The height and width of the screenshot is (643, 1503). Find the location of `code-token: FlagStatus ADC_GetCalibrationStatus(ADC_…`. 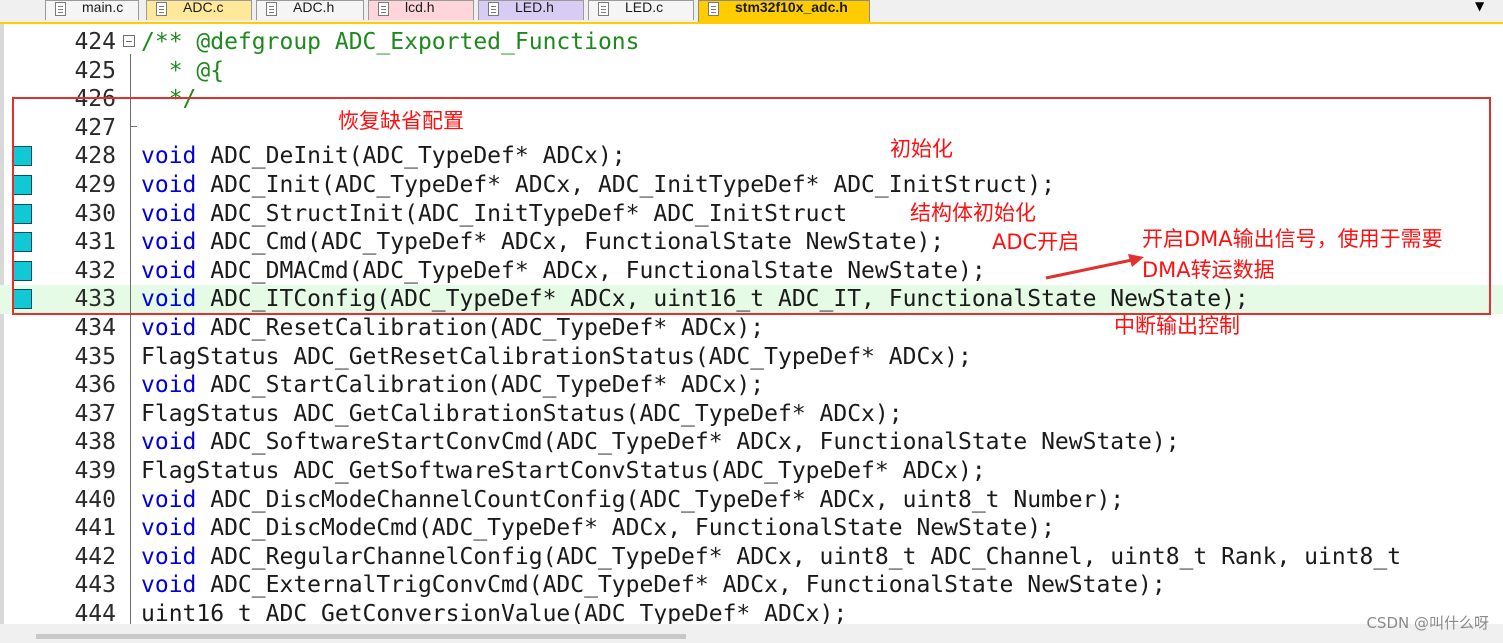

code-token: FlagStatus ADC_GetCalibrationStatus(ADC_… is located at coordinates (522, 413).